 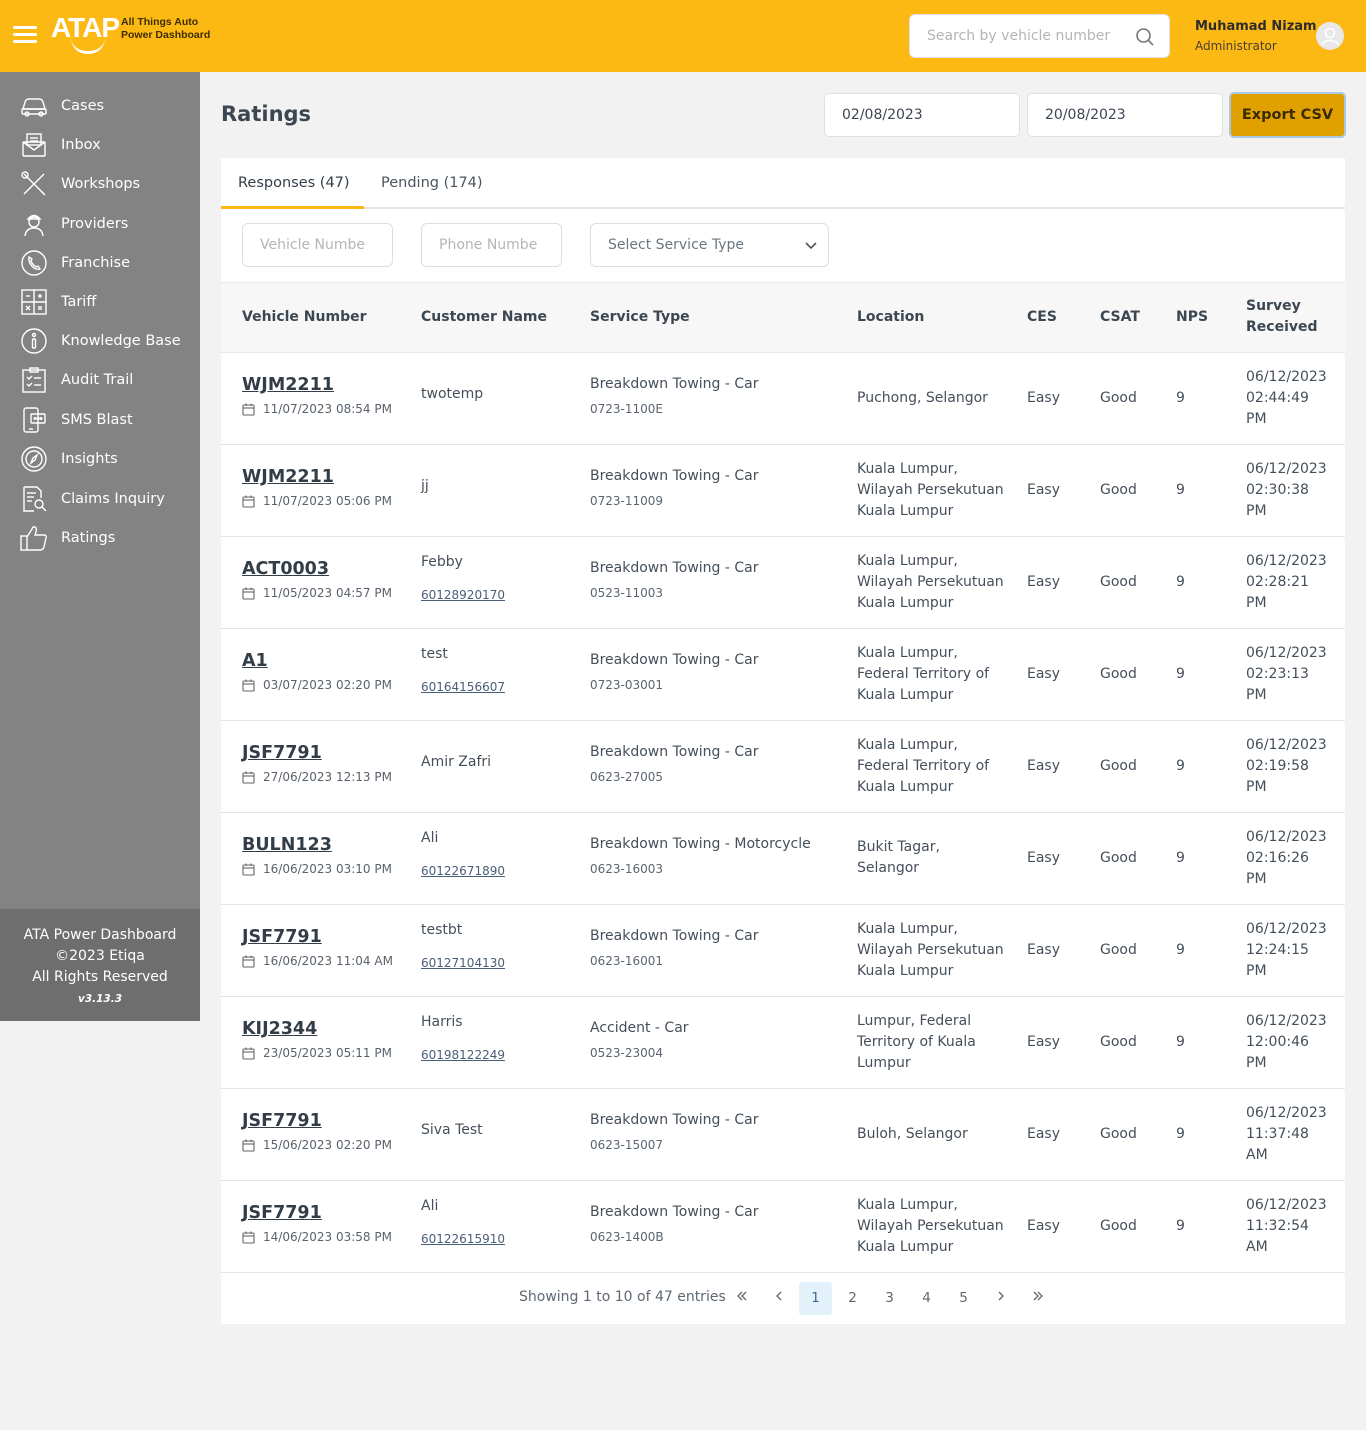 What do you see at coordinates (100, 224) in the screenshot?
I see `sidebar-item-providers: Providers` at bounding box center [100, 224].